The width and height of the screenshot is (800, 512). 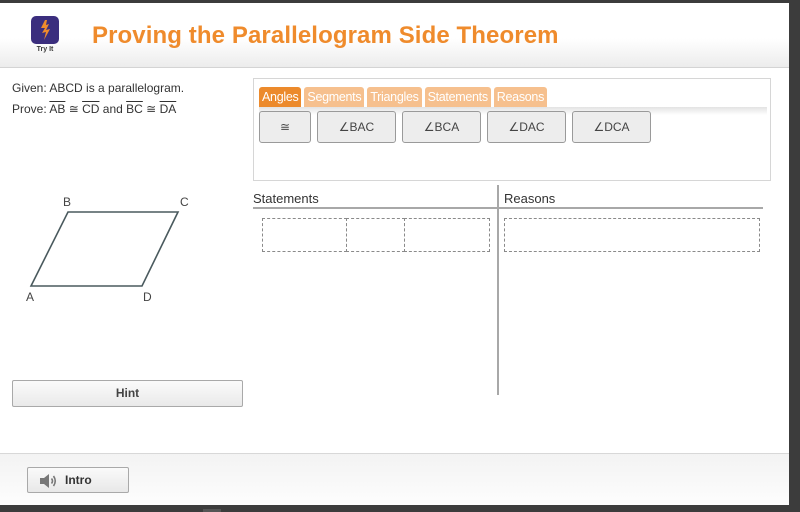 What do you see at coordinates (113, 109) in the screenshot?
I see `and-text: and` at bounding box center [113, 109].